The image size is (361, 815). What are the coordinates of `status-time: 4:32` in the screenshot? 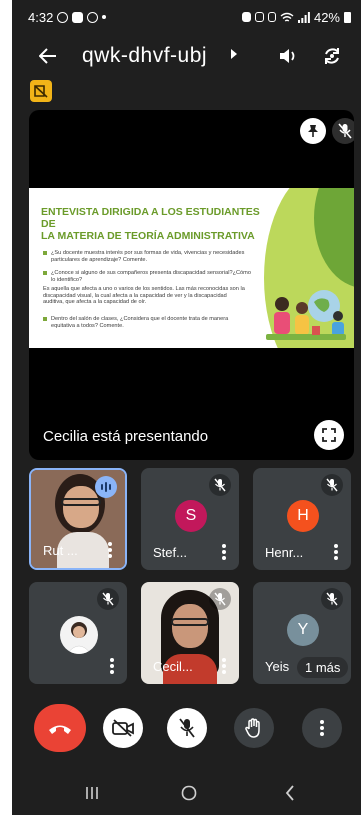 It's located at (41, 17).